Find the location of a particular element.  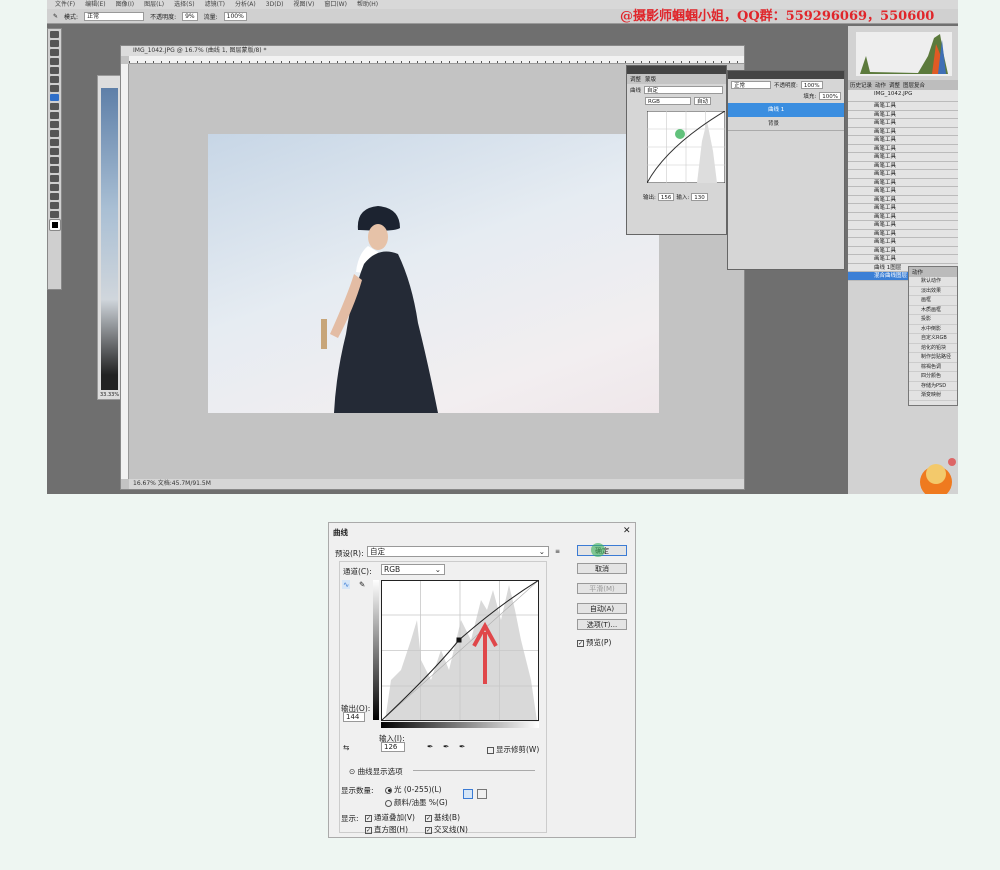

lasso-tool-icon is located at coordinates (54, 52).